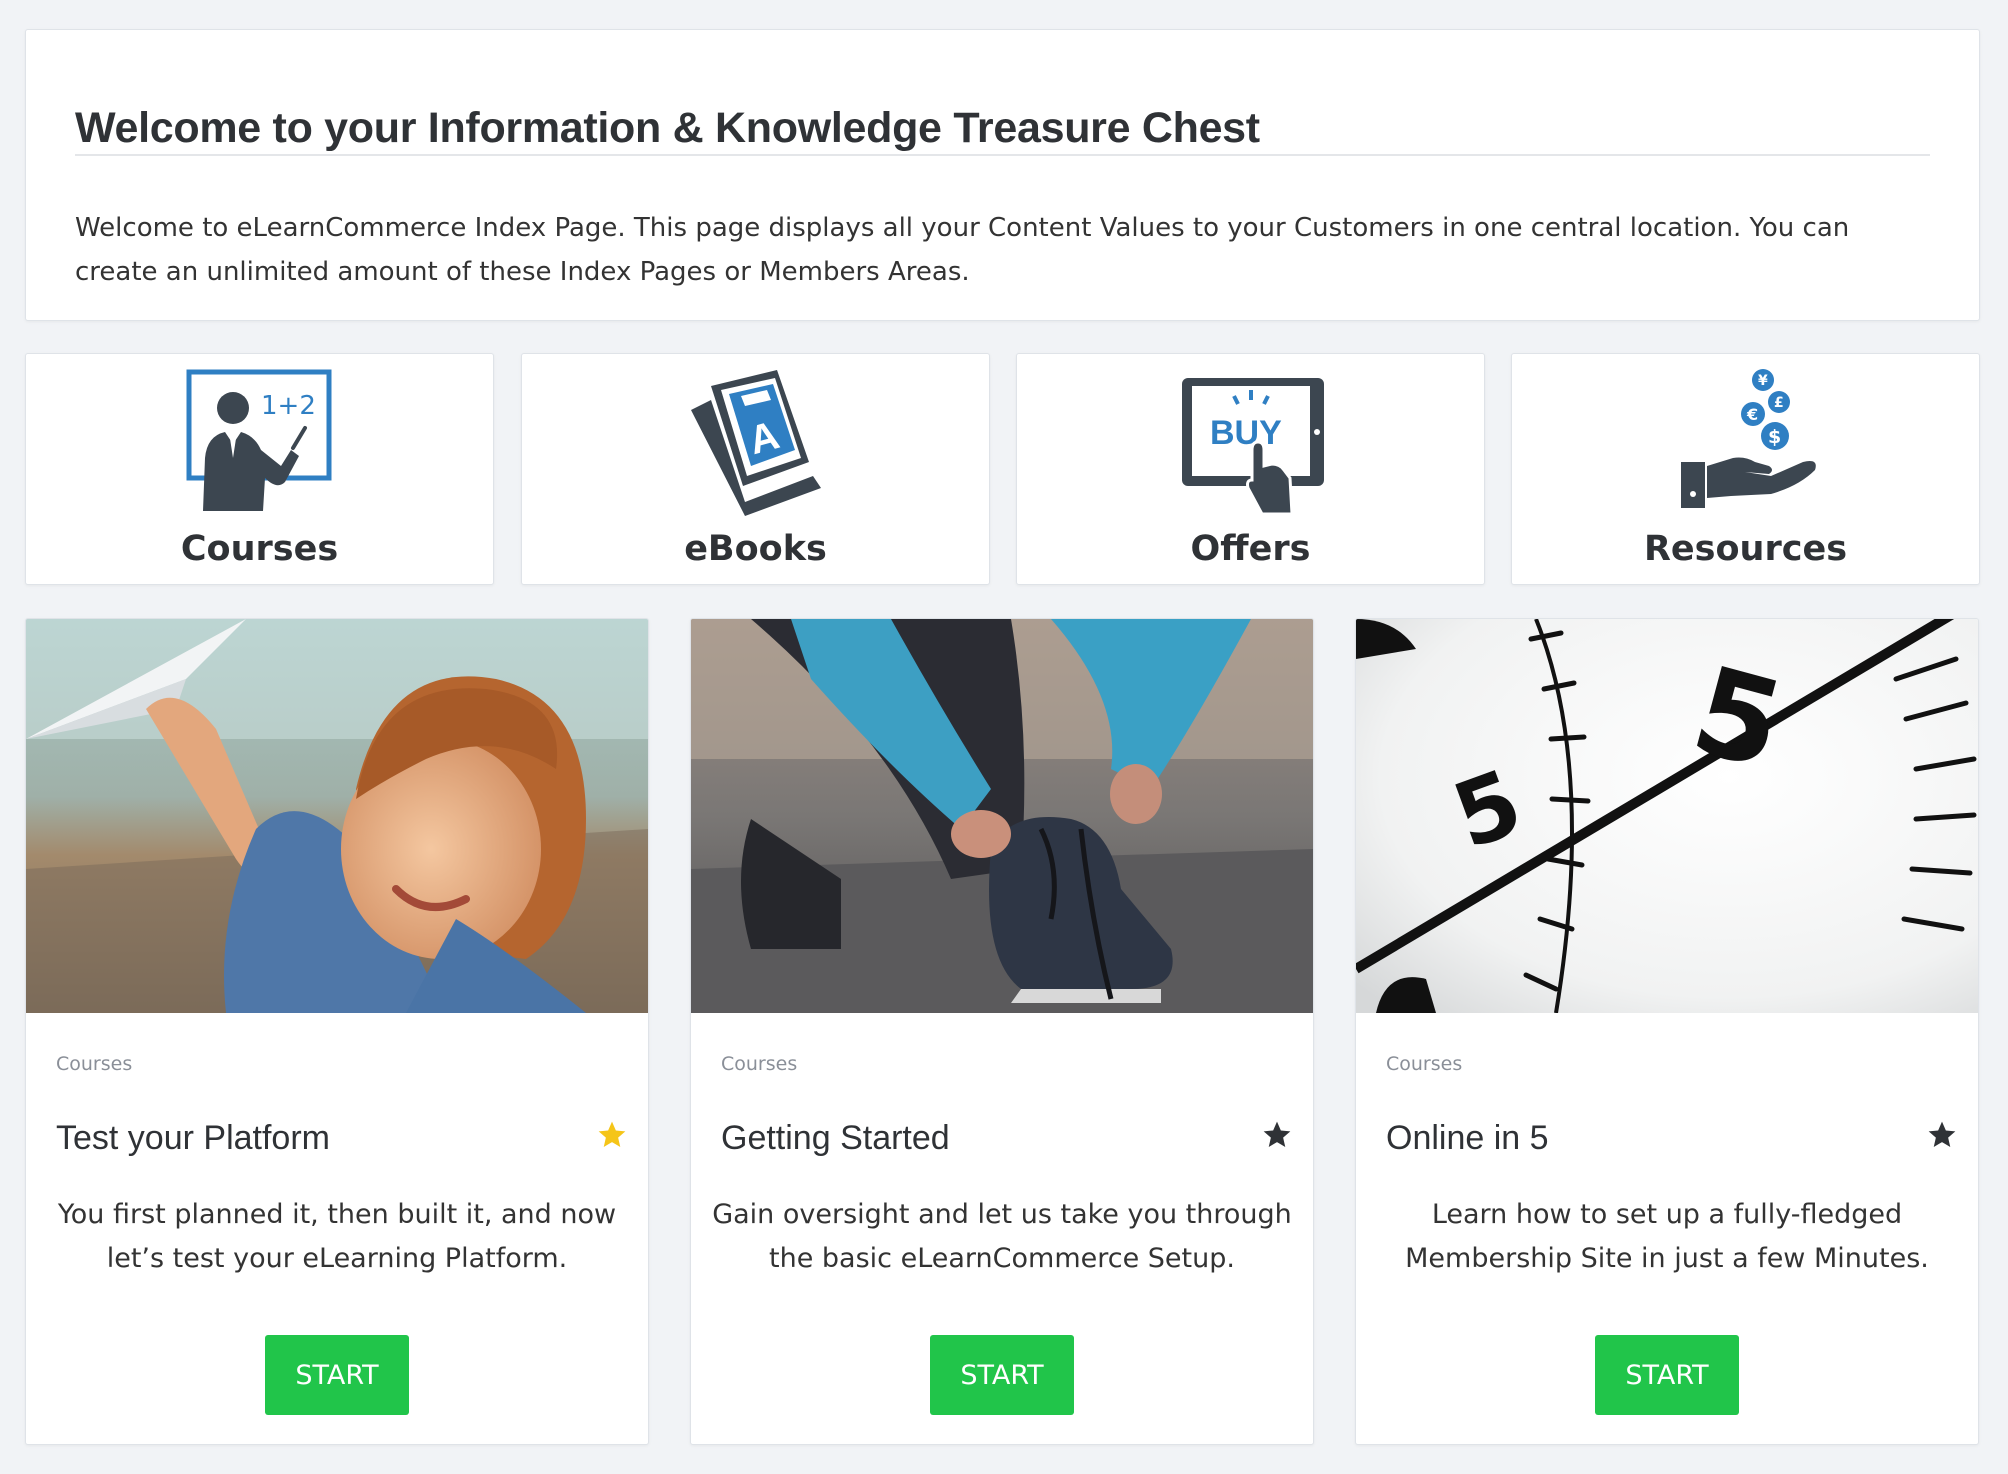 The image size is (2008, 1474). What do you see at coordinates (755, 549) in the screenshot?
I see `category-label: eBooks` at bounding box center [755, 549].